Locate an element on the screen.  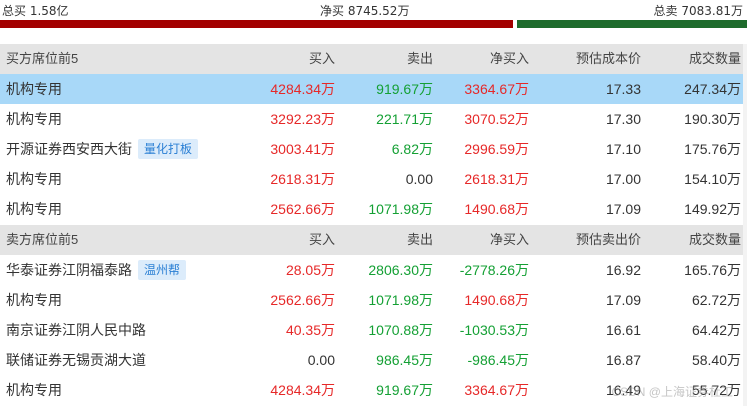
net-amount-text: 2996.59万 is located at coordinates (496, 149).